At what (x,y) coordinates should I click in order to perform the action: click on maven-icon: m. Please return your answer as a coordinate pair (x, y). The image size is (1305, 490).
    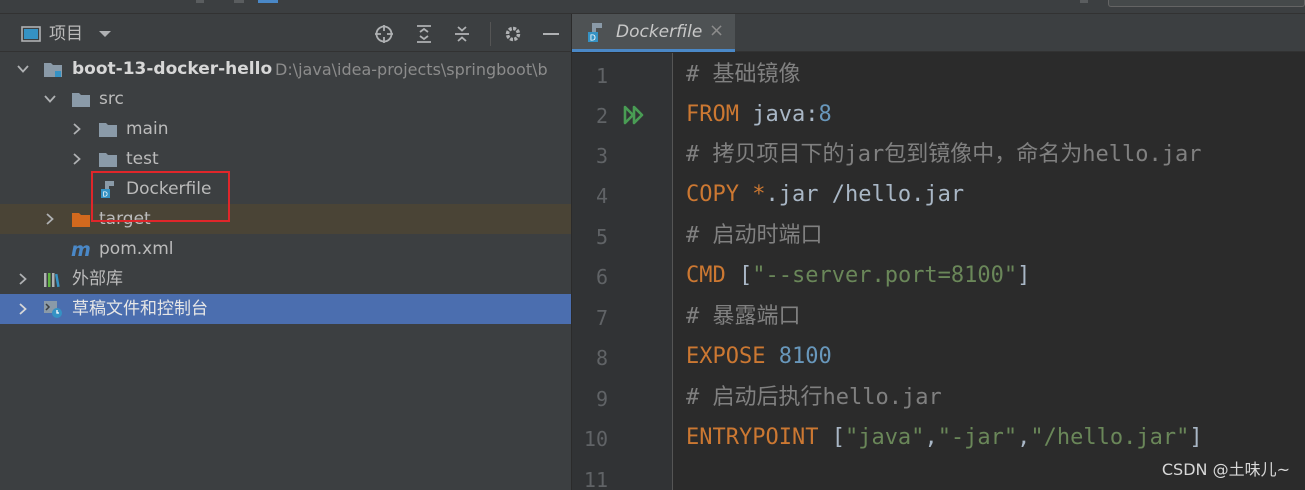
    Looking at the image, I should click on (81, 249).